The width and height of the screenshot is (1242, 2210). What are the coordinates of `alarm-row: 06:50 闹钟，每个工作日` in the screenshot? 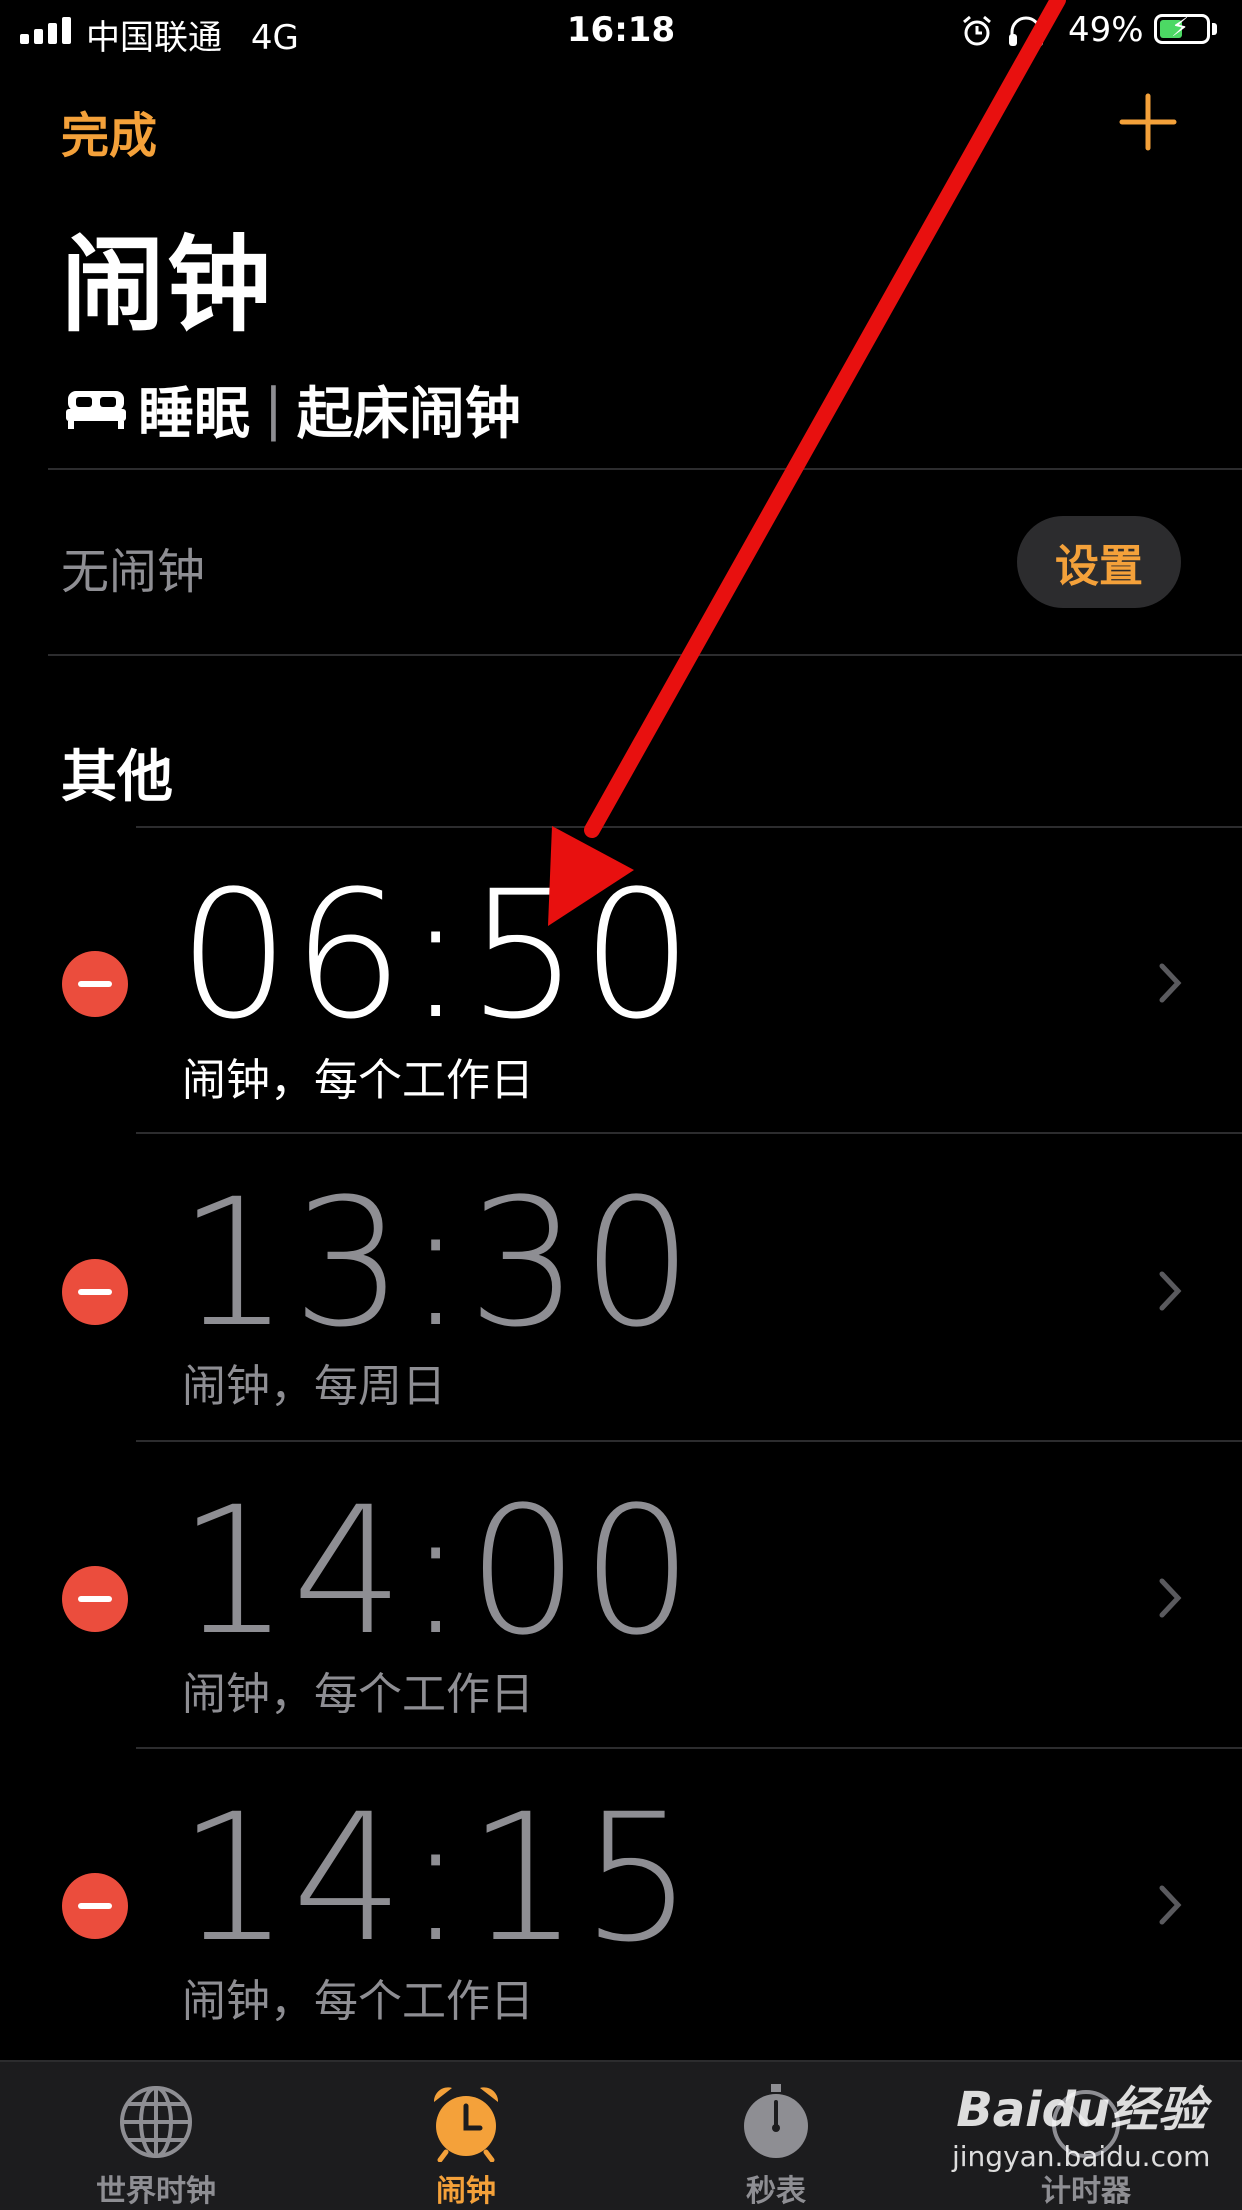 It's located at (621, 981).